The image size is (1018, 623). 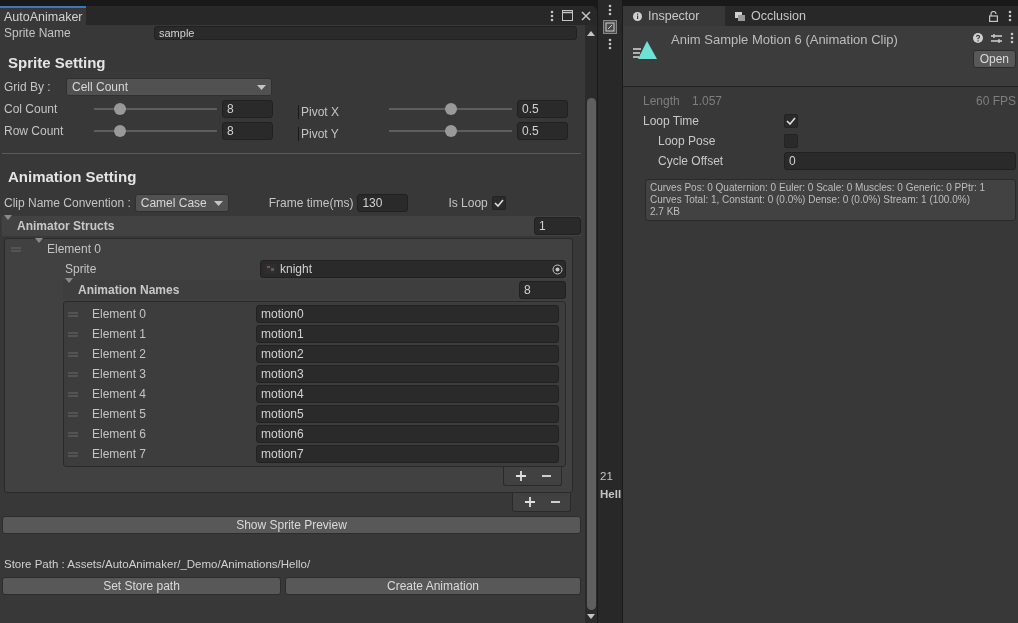 What do you see at coordinates (687, 141) in the screenshot?
I see `field-label: Loop Pose` at bounding box center [687, 141].